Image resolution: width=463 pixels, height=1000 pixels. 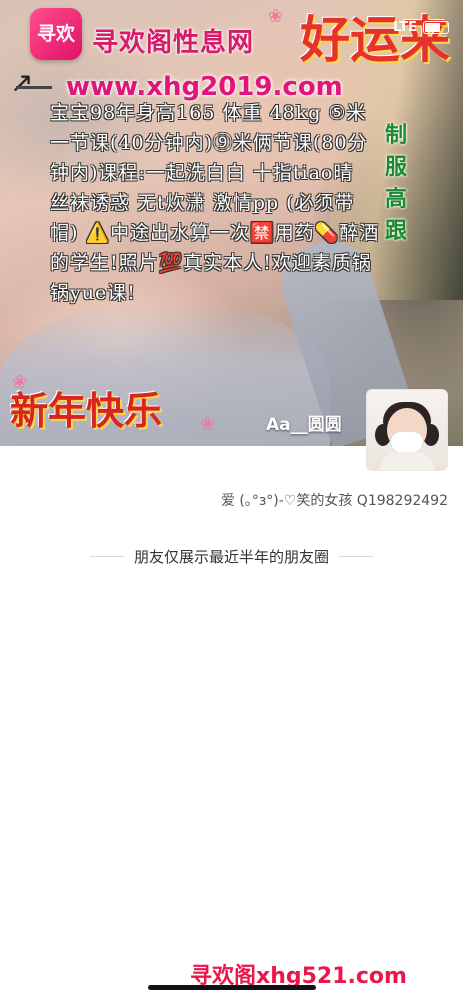 I want to click on avatar, so click(x=407, y=430).